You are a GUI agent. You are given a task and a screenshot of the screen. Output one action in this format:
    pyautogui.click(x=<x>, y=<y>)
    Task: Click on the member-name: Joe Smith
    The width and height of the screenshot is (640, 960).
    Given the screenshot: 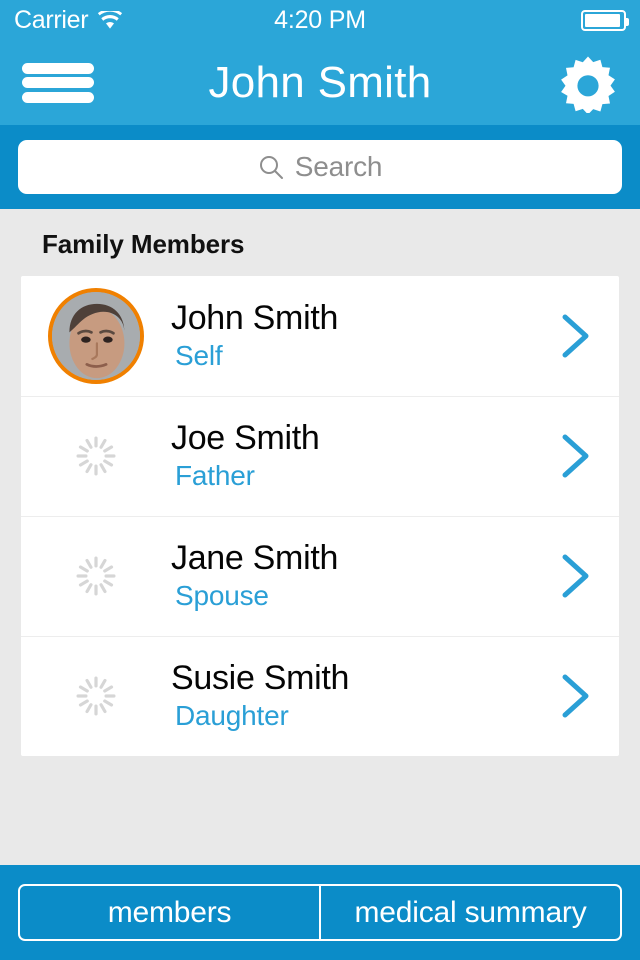 What is the action you would take?
    pyautogui.click(x=245, y=438)
    